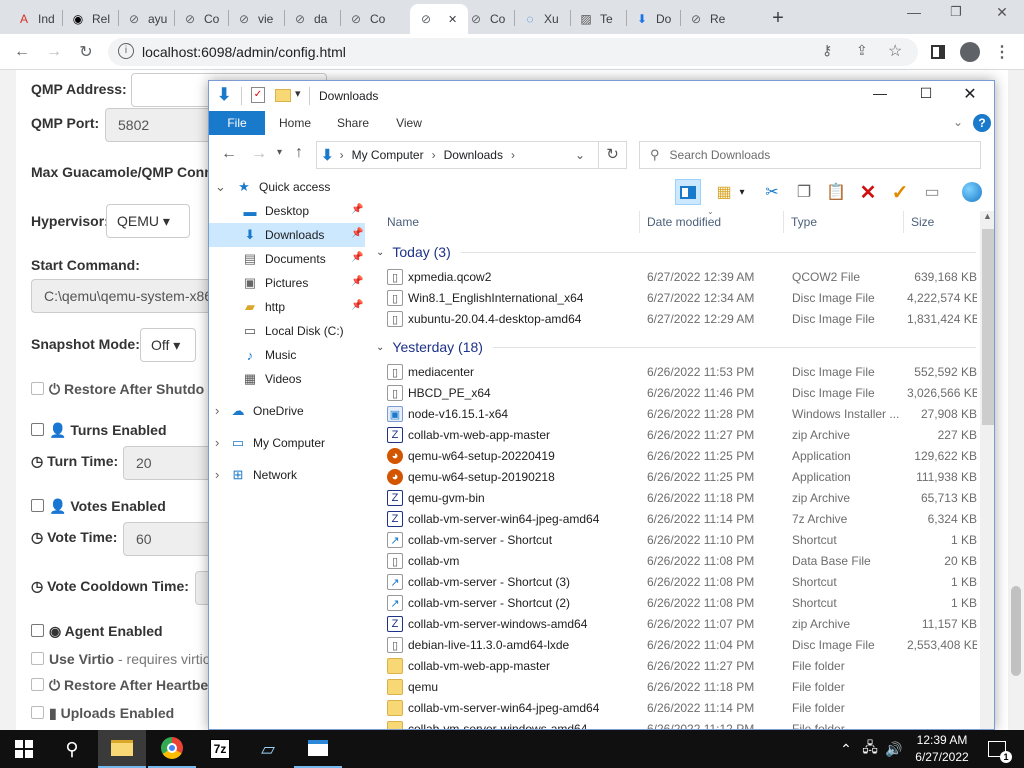  I want to click on browser-tab: ⬇ Do, so click(653, 19).